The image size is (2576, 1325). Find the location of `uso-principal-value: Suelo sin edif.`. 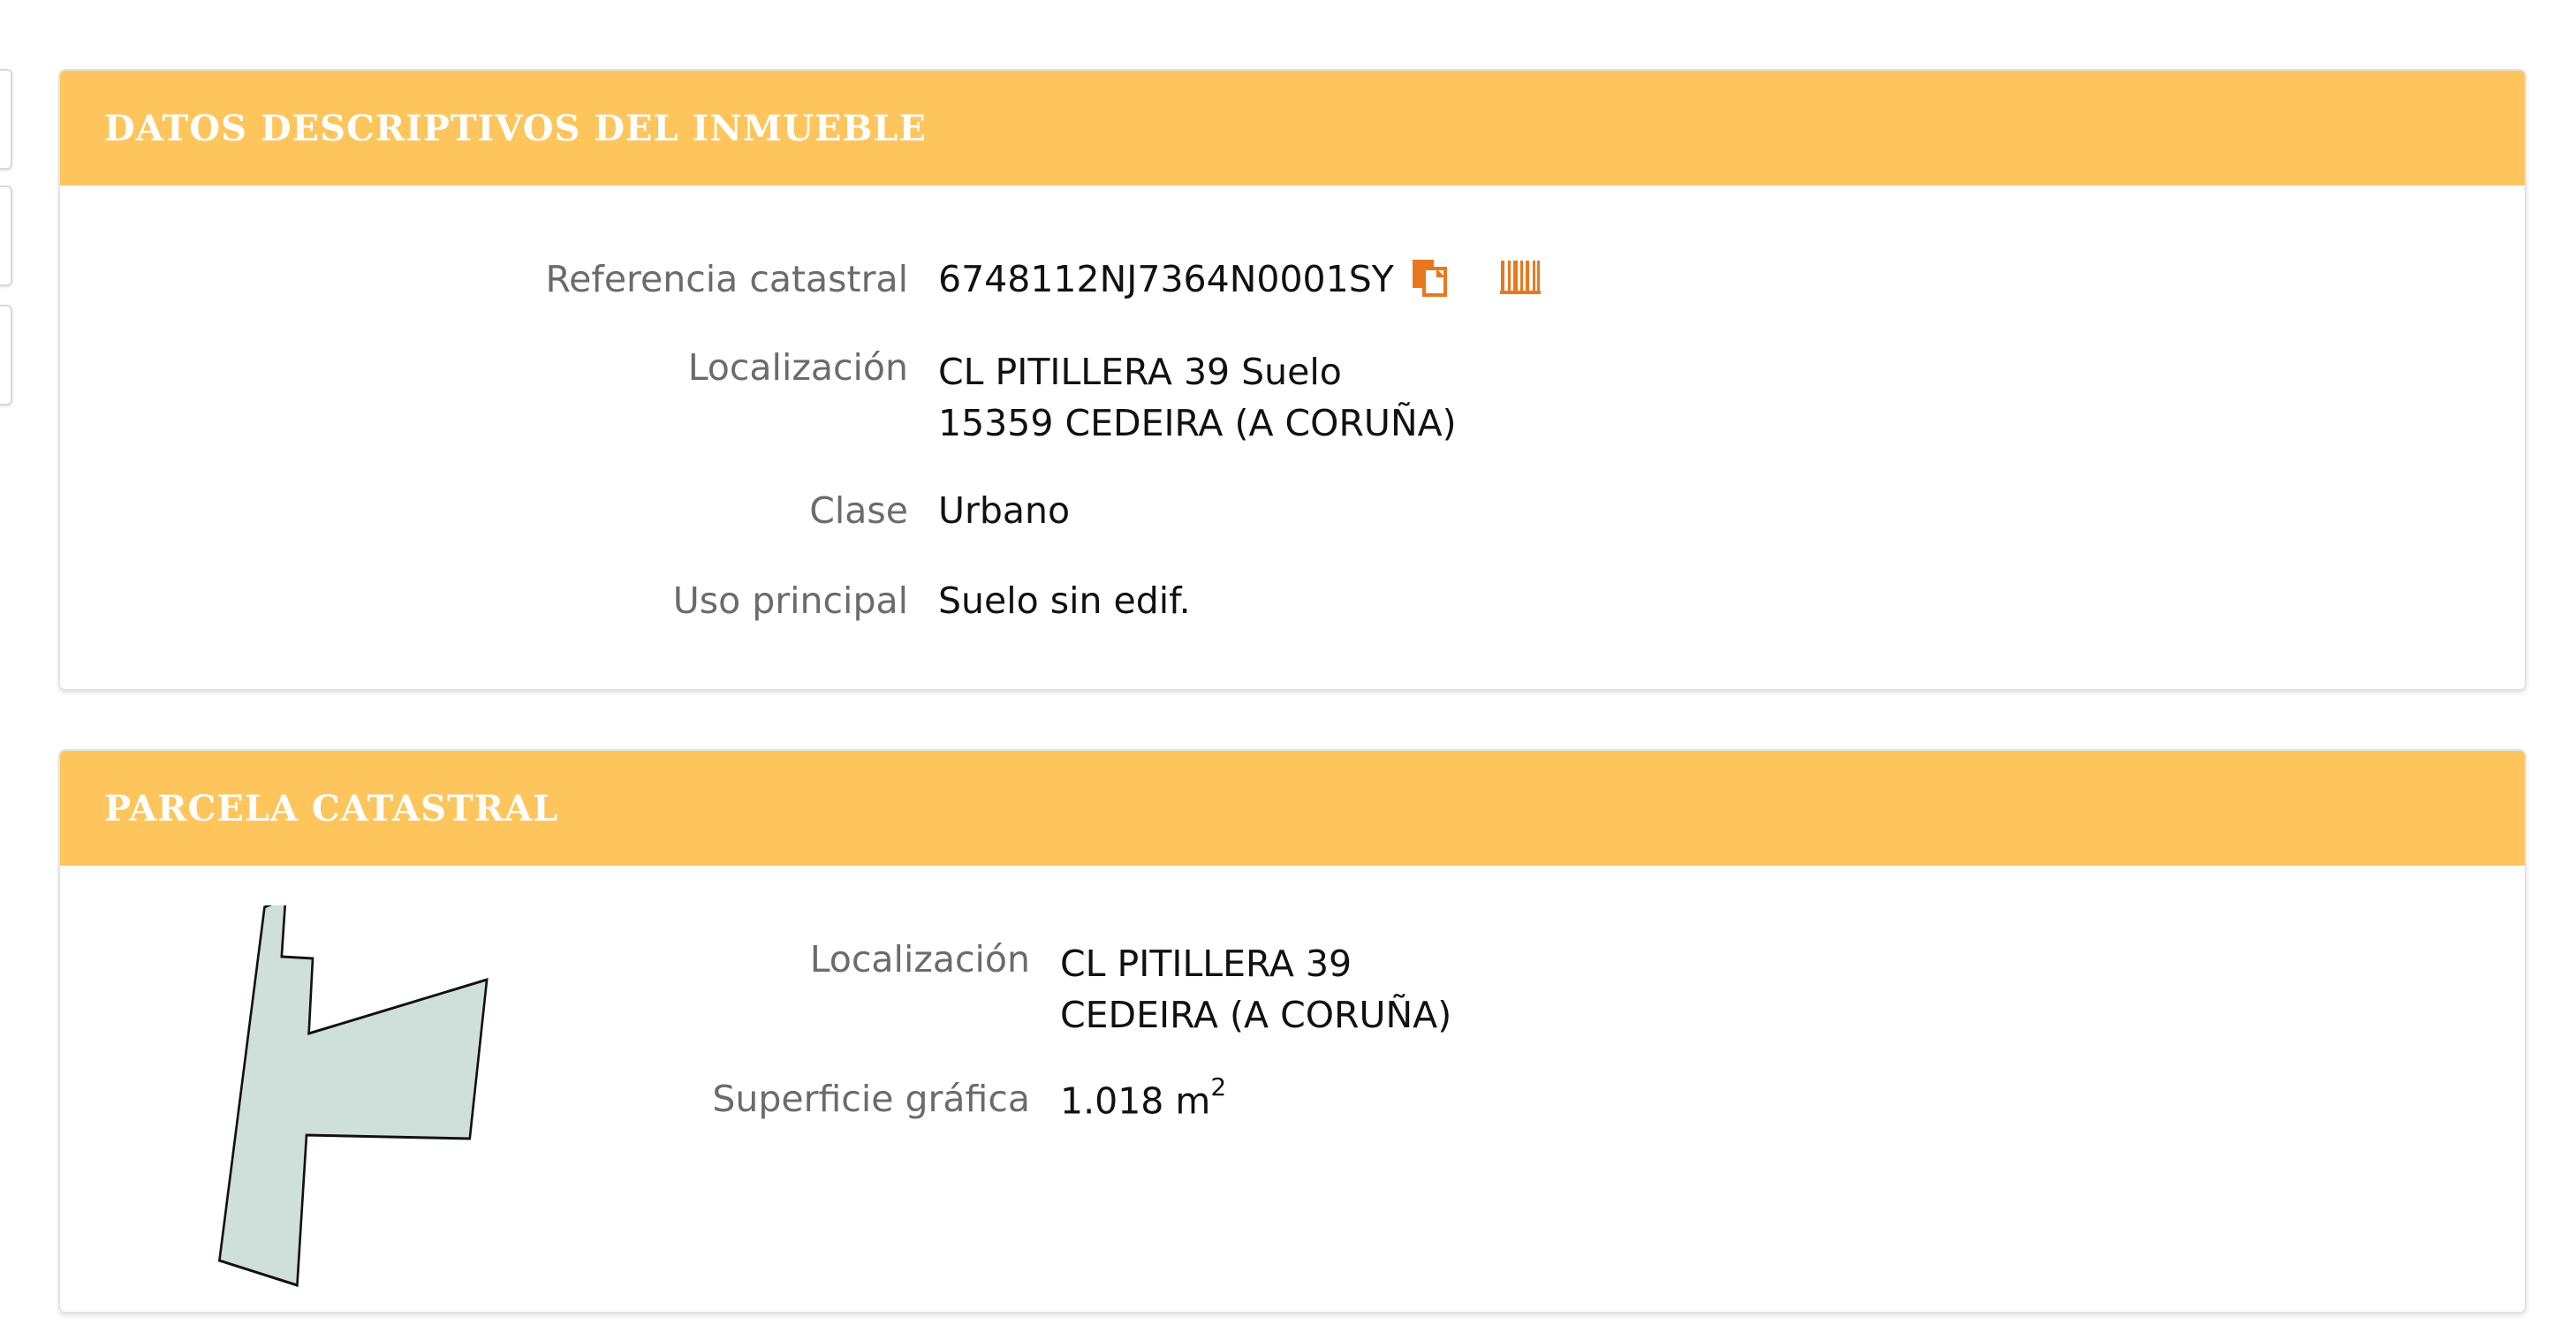

uso-principal-value: Suelo sin edif. is located at coordinates (1065, 600).